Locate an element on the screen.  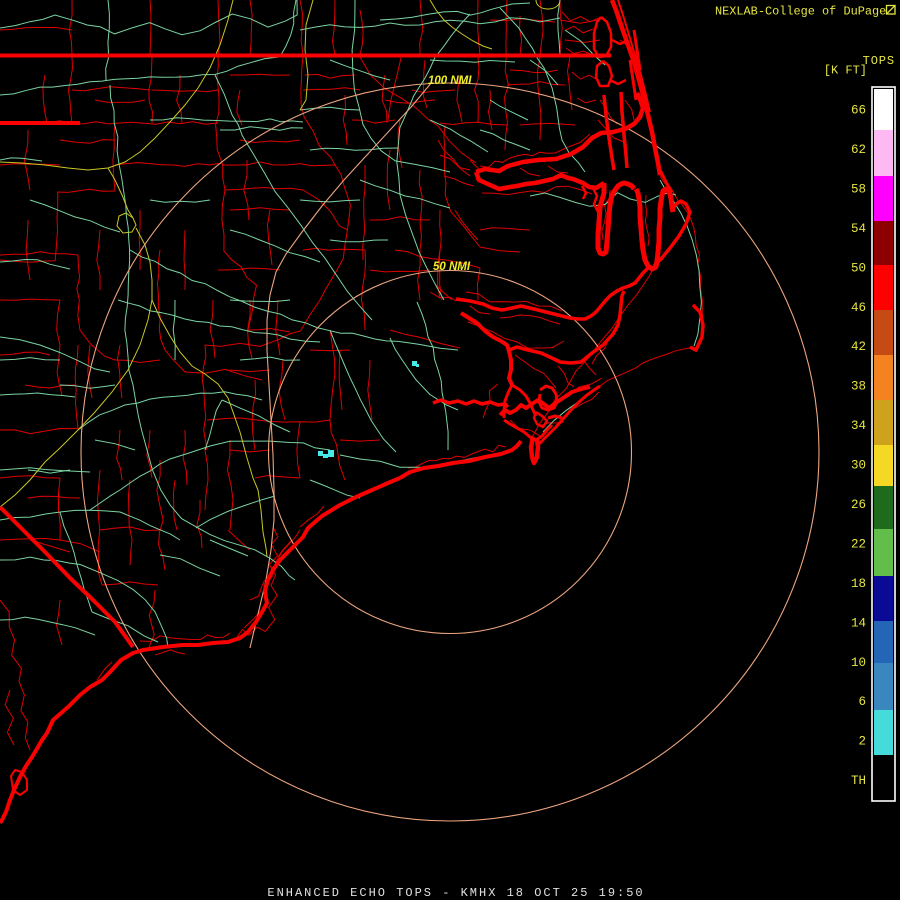
svg-text: 100 NMI is located at coordinates (450, 81).